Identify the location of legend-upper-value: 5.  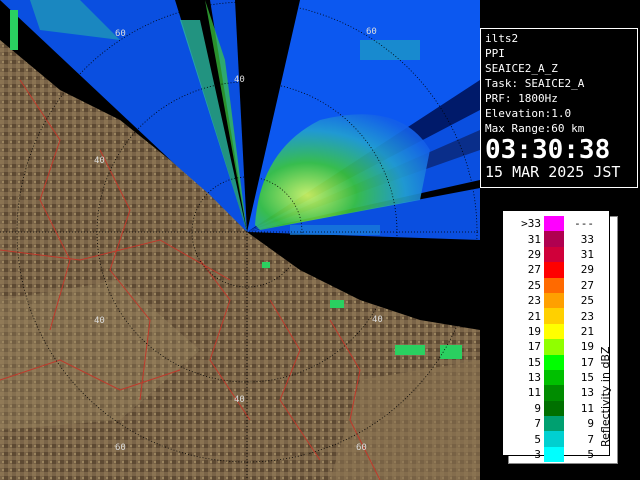
(590, 455).